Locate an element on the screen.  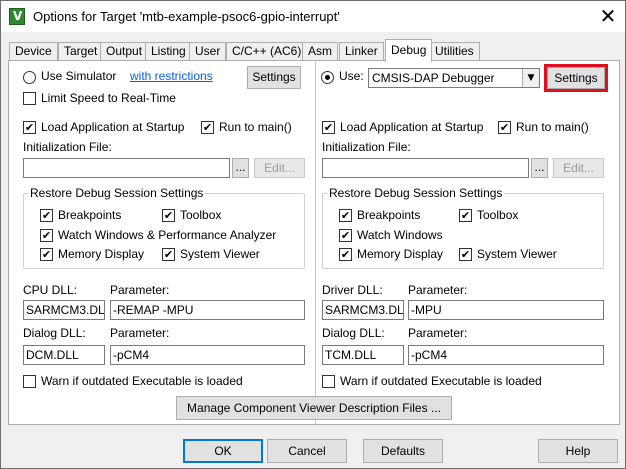
tab-user: User is located at coordinates (208, 51).